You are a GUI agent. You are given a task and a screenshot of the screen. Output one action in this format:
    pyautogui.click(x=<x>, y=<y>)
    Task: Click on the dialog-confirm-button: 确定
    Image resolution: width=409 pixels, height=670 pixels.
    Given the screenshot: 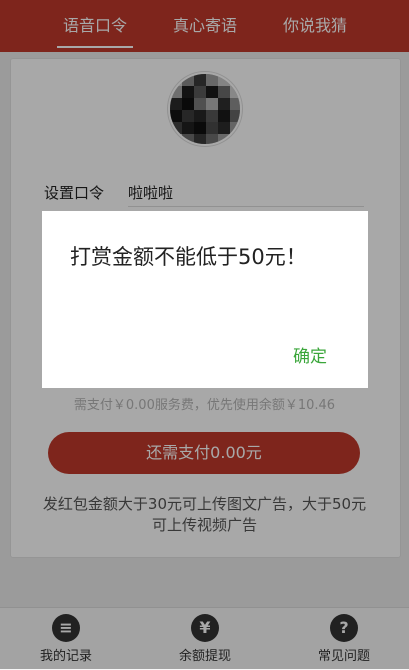 What is the action you would take?
    pyautogui.click(x=310, y=354)
    